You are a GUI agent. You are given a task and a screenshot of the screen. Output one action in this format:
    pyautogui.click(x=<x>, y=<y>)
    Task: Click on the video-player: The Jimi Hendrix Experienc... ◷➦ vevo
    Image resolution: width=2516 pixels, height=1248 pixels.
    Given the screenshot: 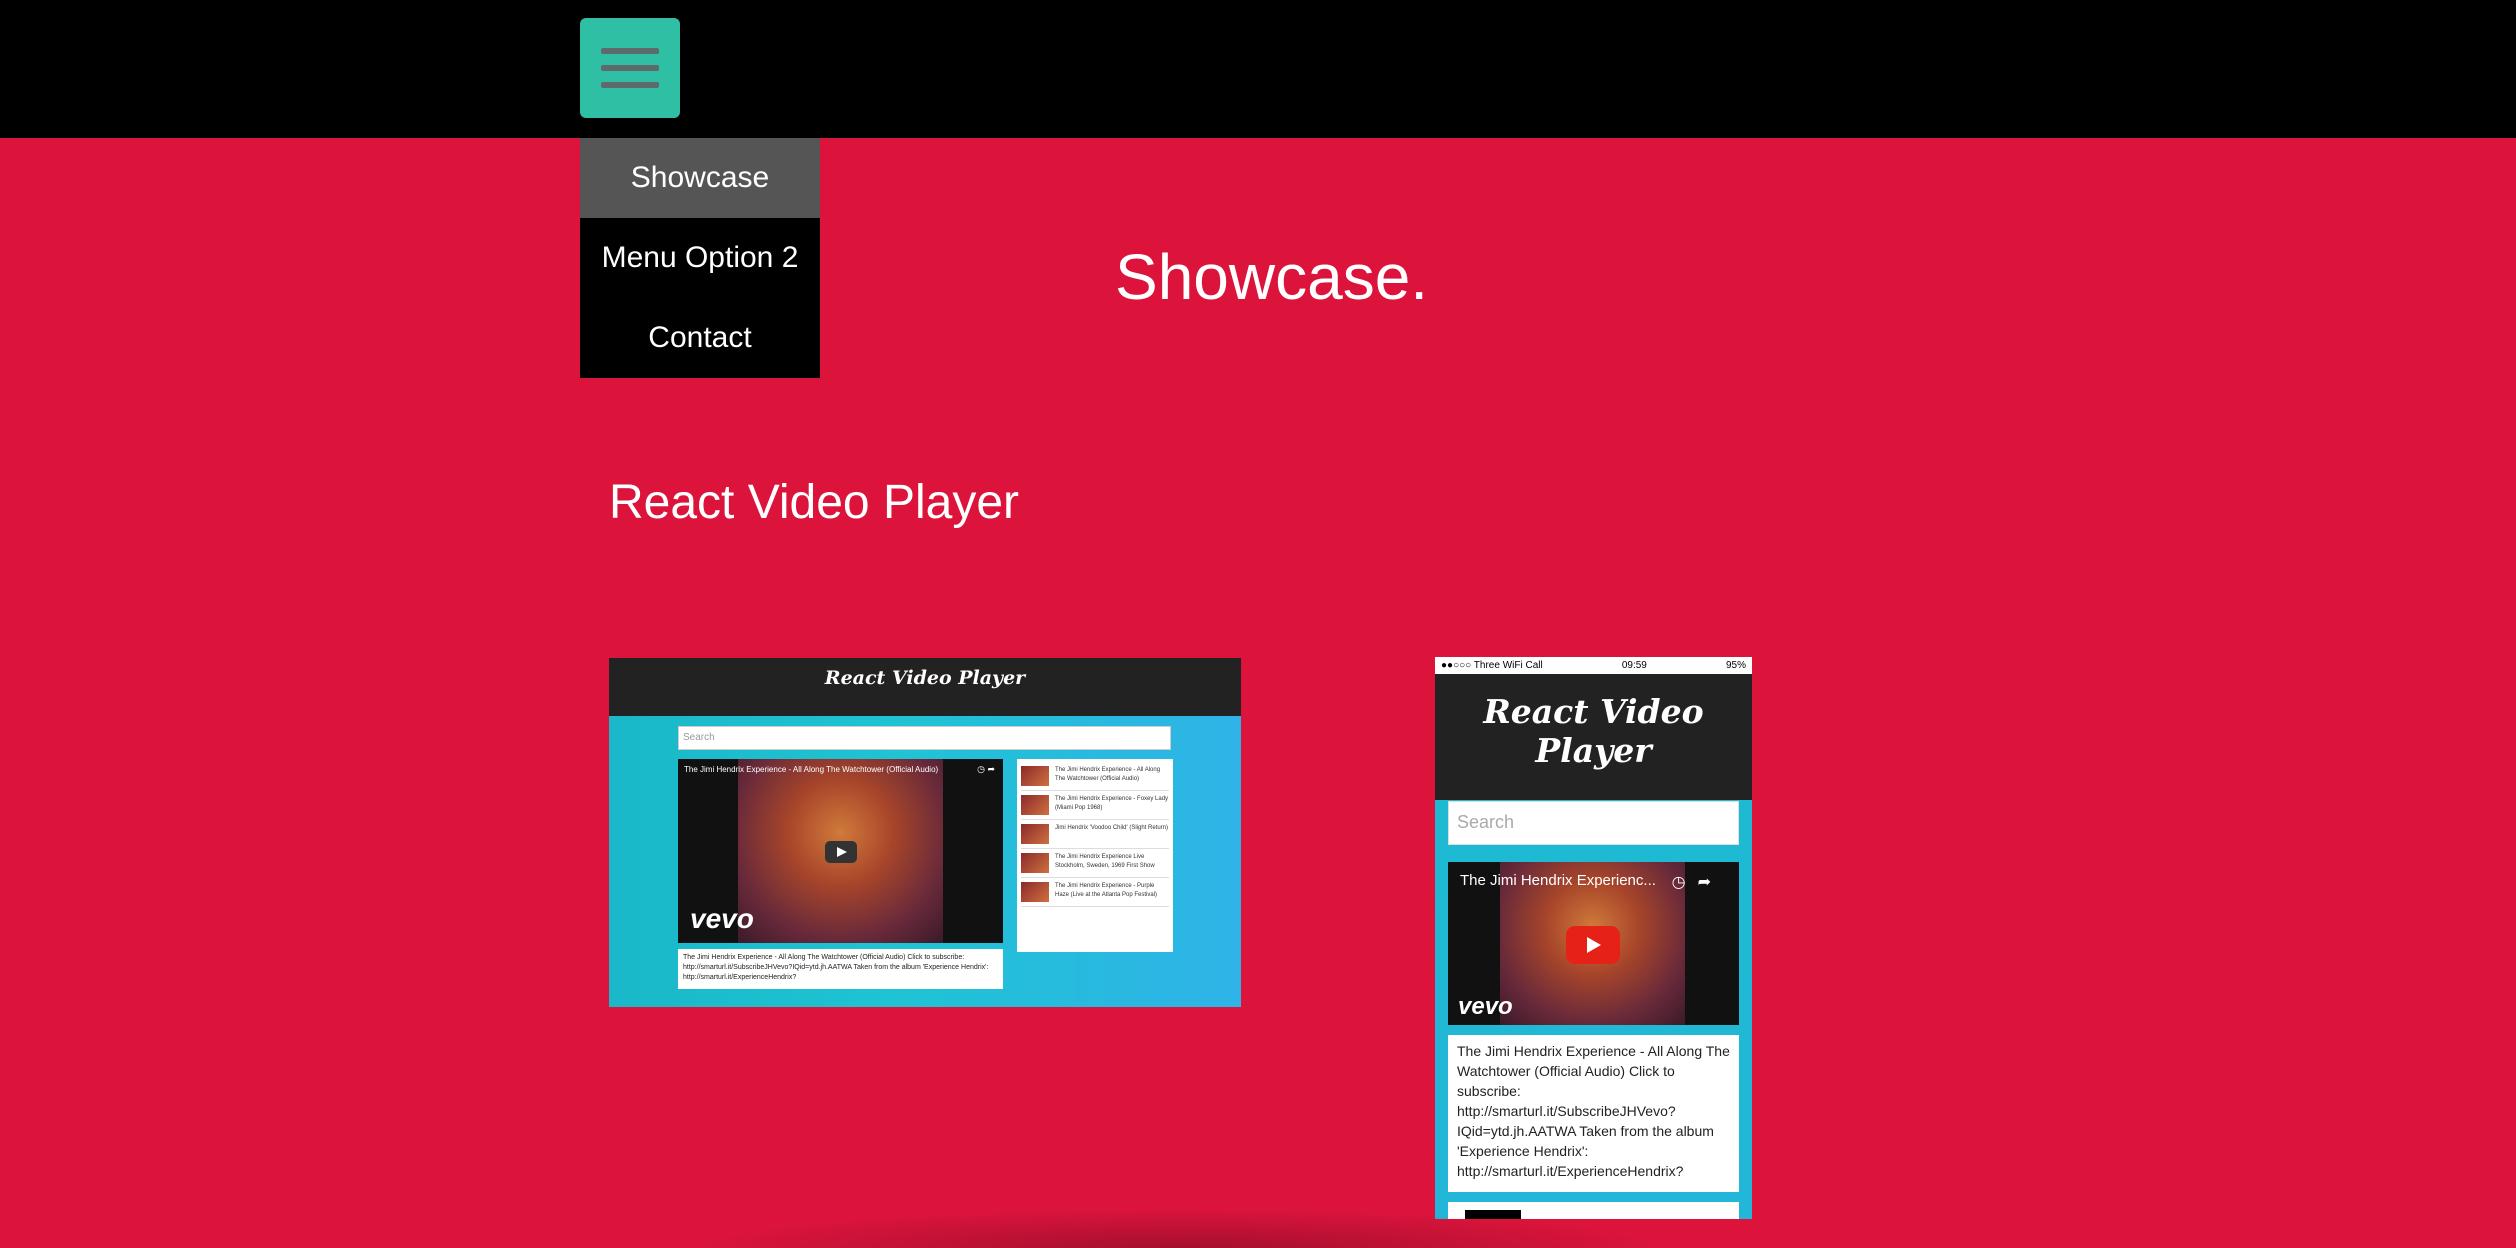 What is the action you would take?
    pyautogui.click(x=1593, y=943)
    